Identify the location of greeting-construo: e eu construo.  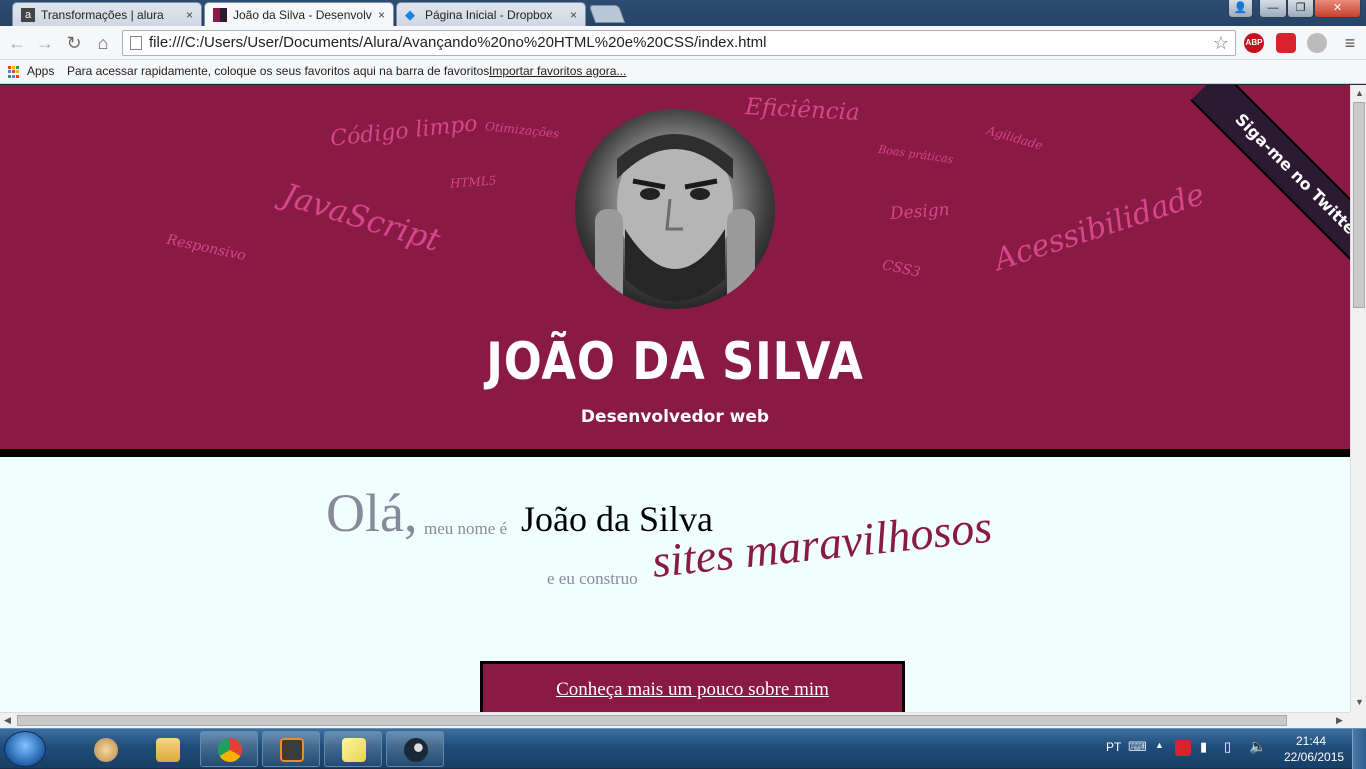
(592, 578).